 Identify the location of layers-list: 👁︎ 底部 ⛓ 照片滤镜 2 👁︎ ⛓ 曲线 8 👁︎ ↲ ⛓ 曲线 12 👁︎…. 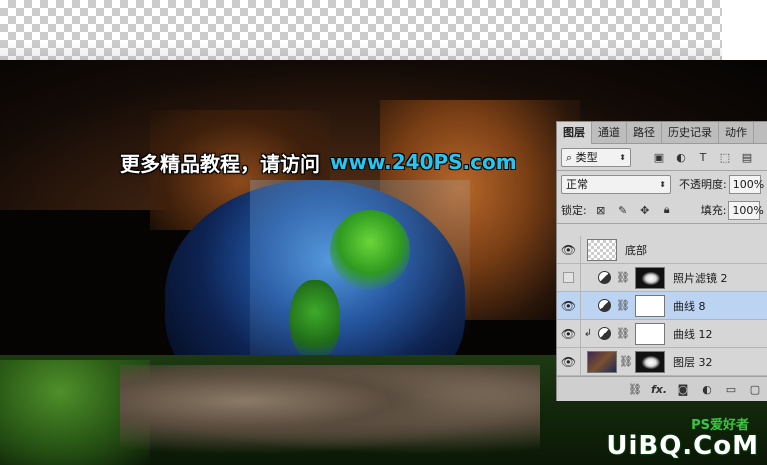
(662, 305).